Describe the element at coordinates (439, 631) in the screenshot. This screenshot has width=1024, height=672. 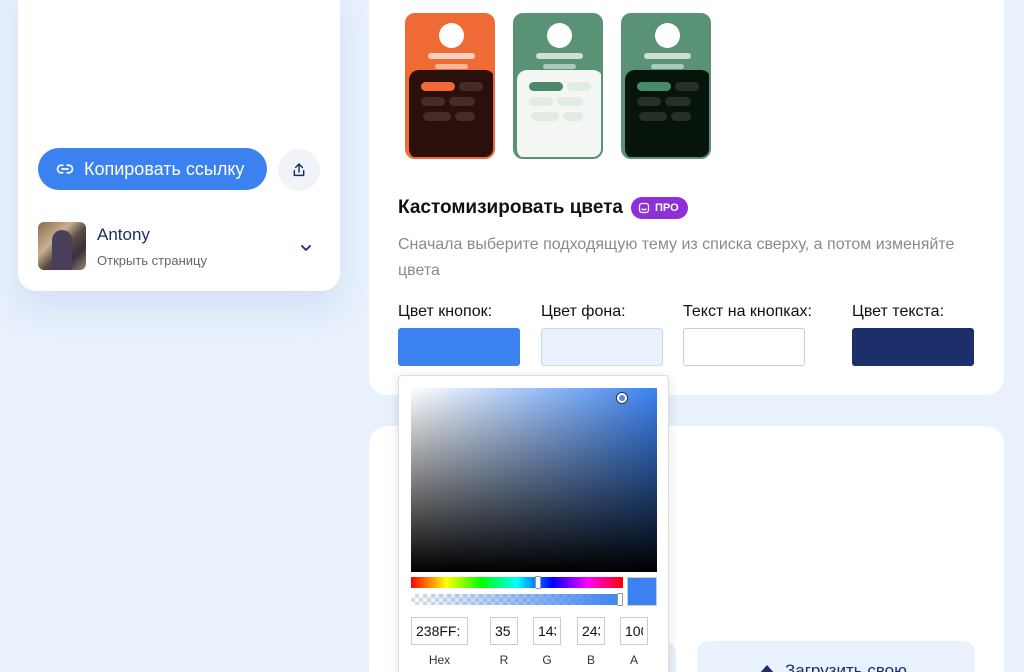
I see `hex-input` at that location.